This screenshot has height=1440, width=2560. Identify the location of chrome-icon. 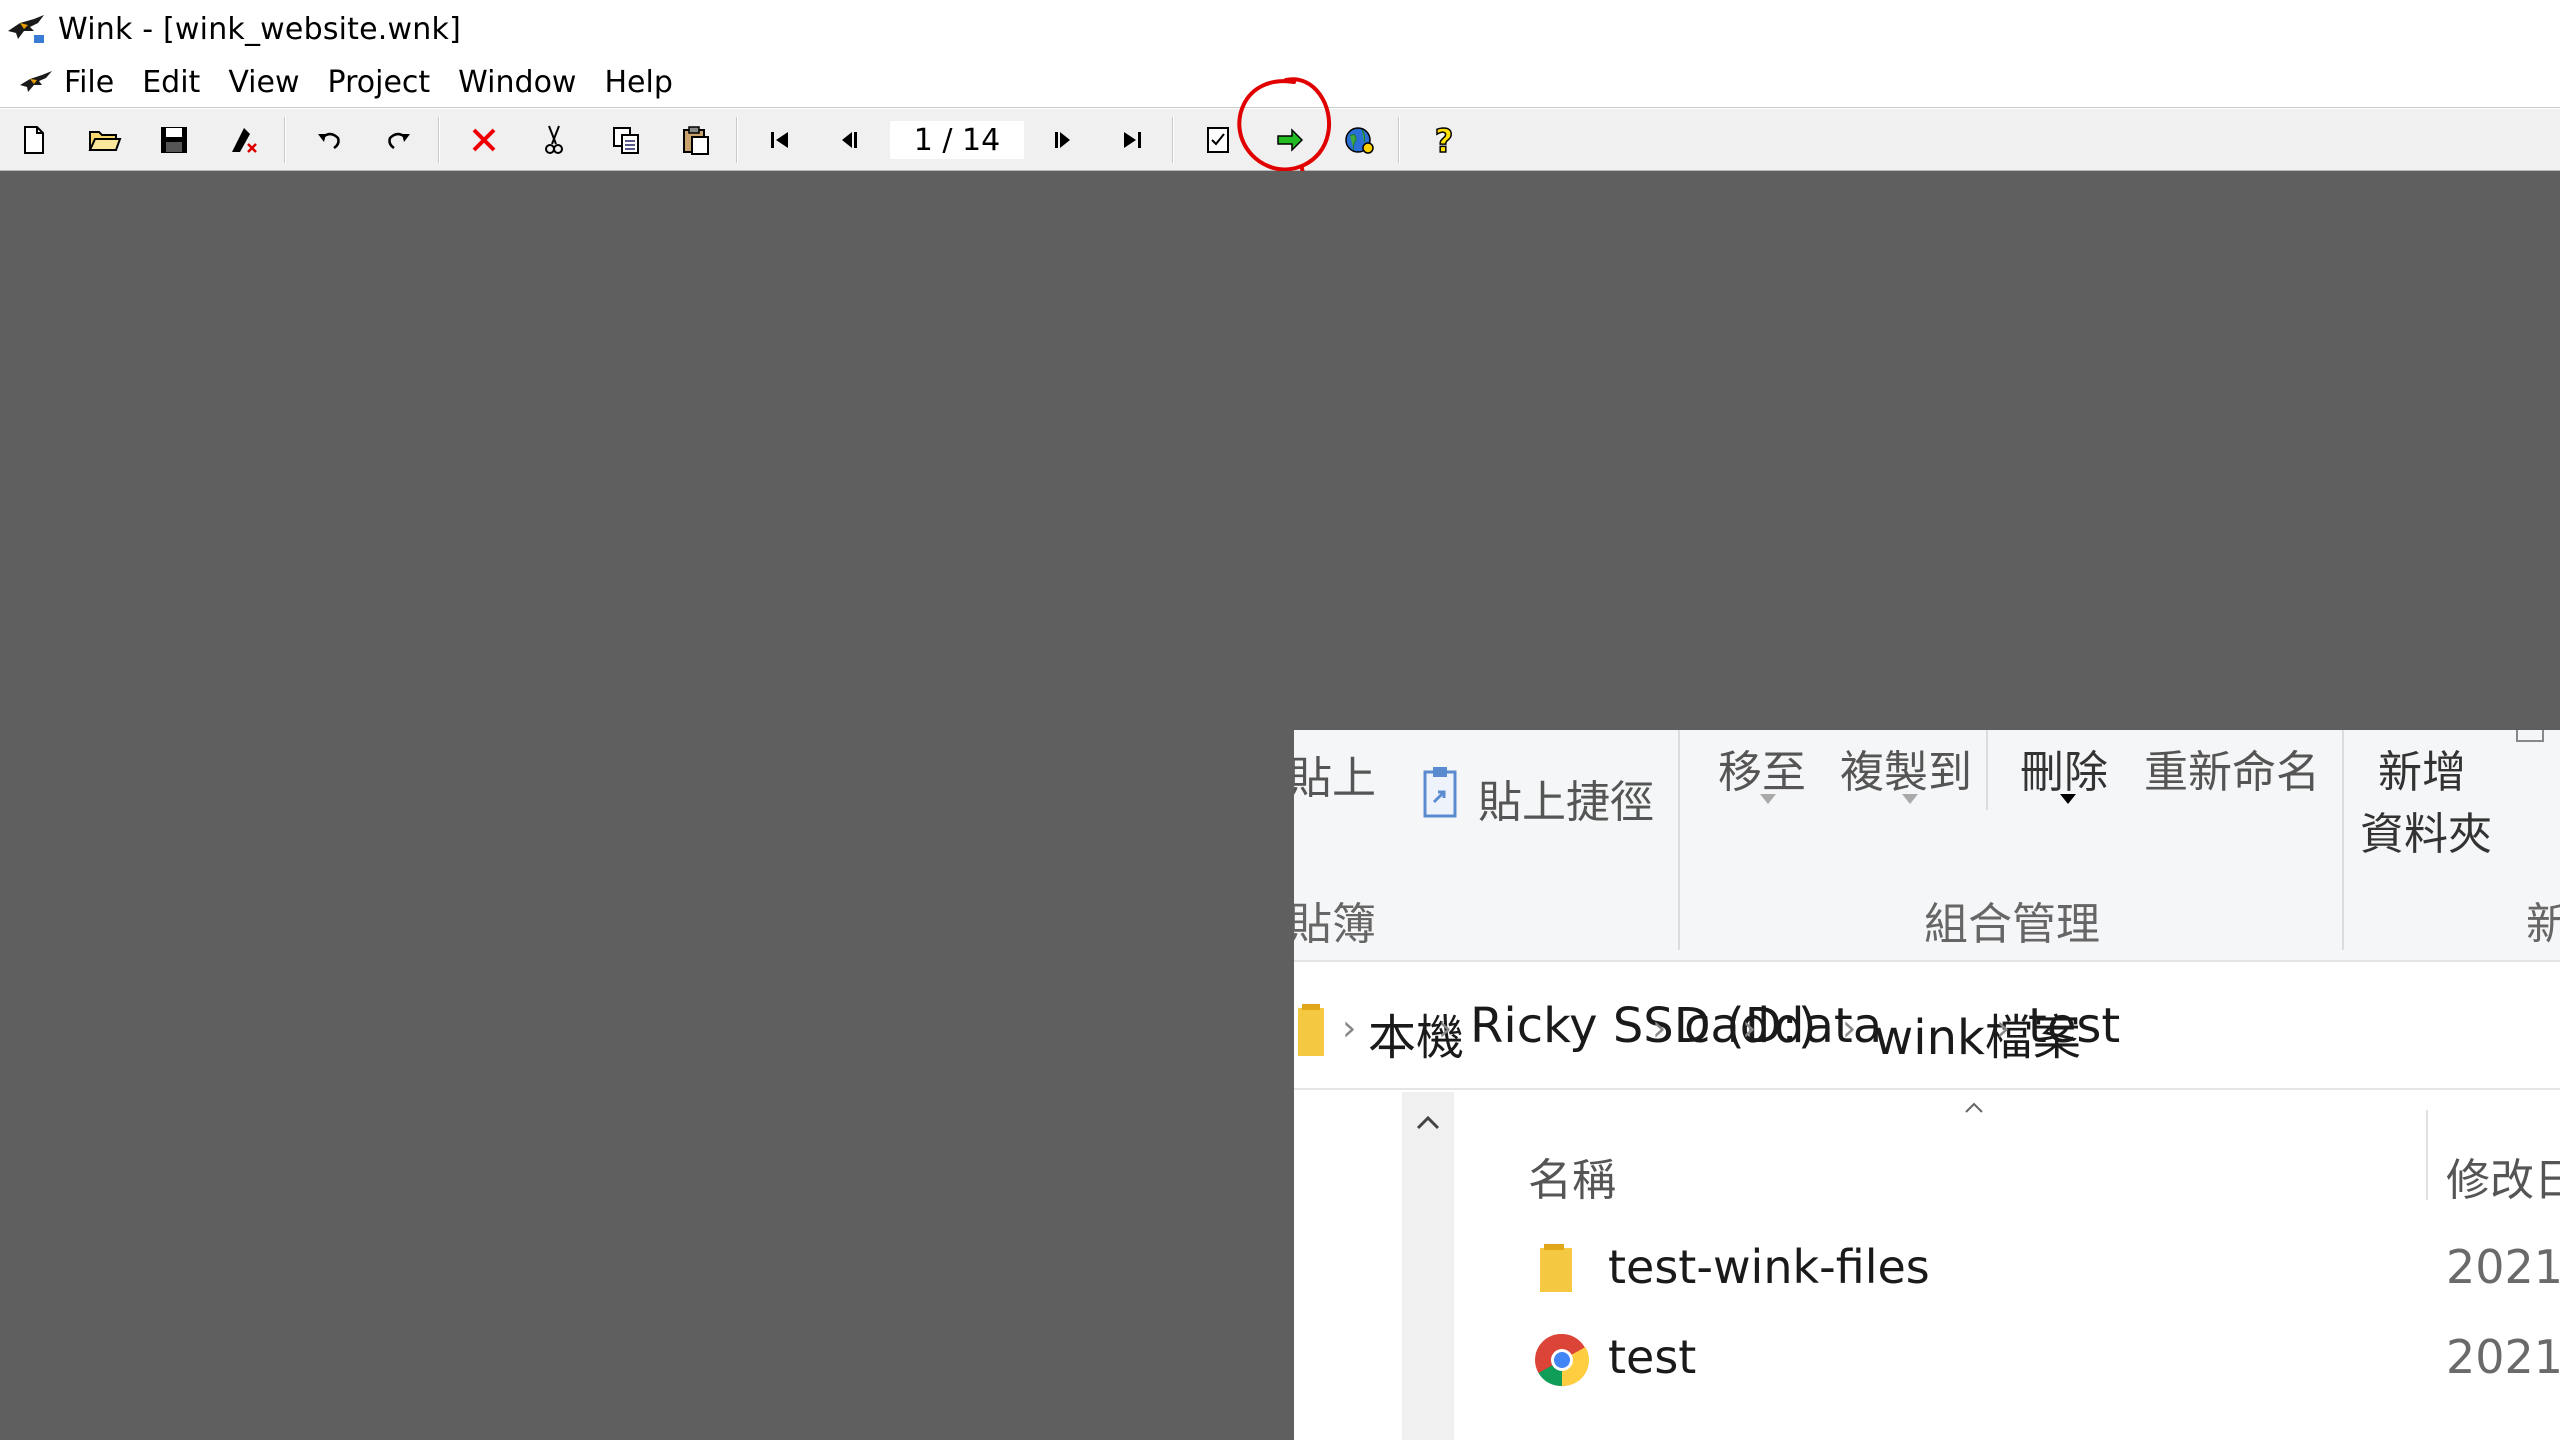
(1562, 1360).